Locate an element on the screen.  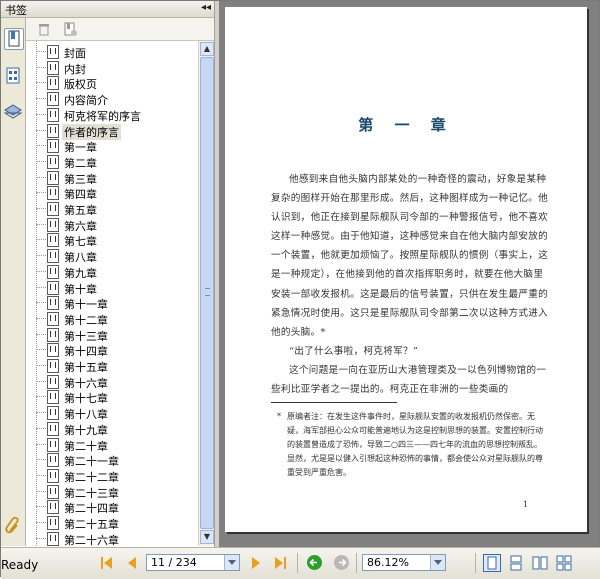
bookmark-item: 第二十二章 is located at coordinates (112, 476).